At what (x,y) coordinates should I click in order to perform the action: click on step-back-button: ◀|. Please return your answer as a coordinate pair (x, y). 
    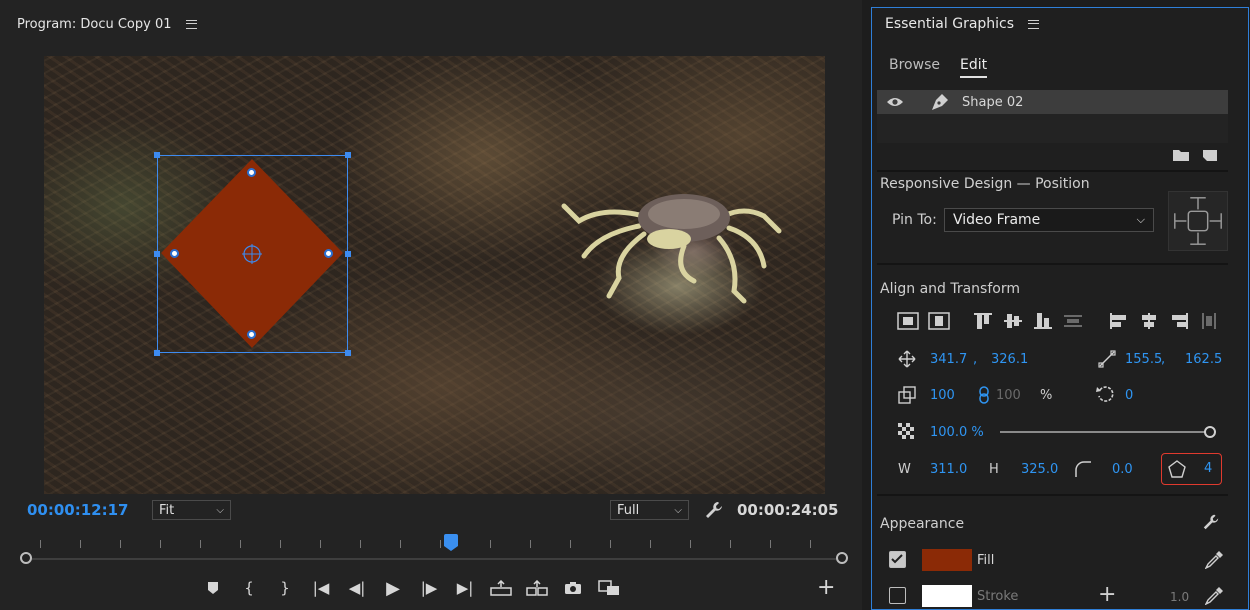
    Looking at the image, I should click on (357, 588).